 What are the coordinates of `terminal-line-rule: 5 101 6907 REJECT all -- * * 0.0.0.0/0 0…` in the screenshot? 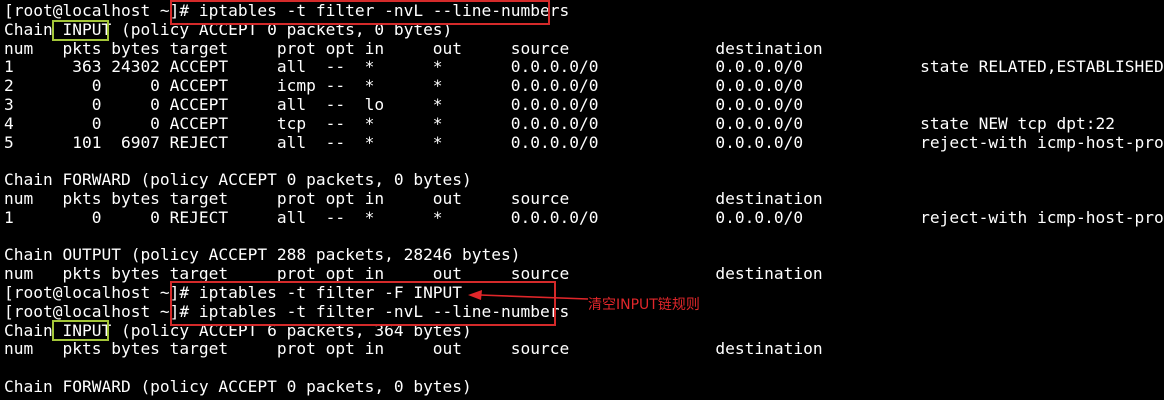 It's located at (584, 142).